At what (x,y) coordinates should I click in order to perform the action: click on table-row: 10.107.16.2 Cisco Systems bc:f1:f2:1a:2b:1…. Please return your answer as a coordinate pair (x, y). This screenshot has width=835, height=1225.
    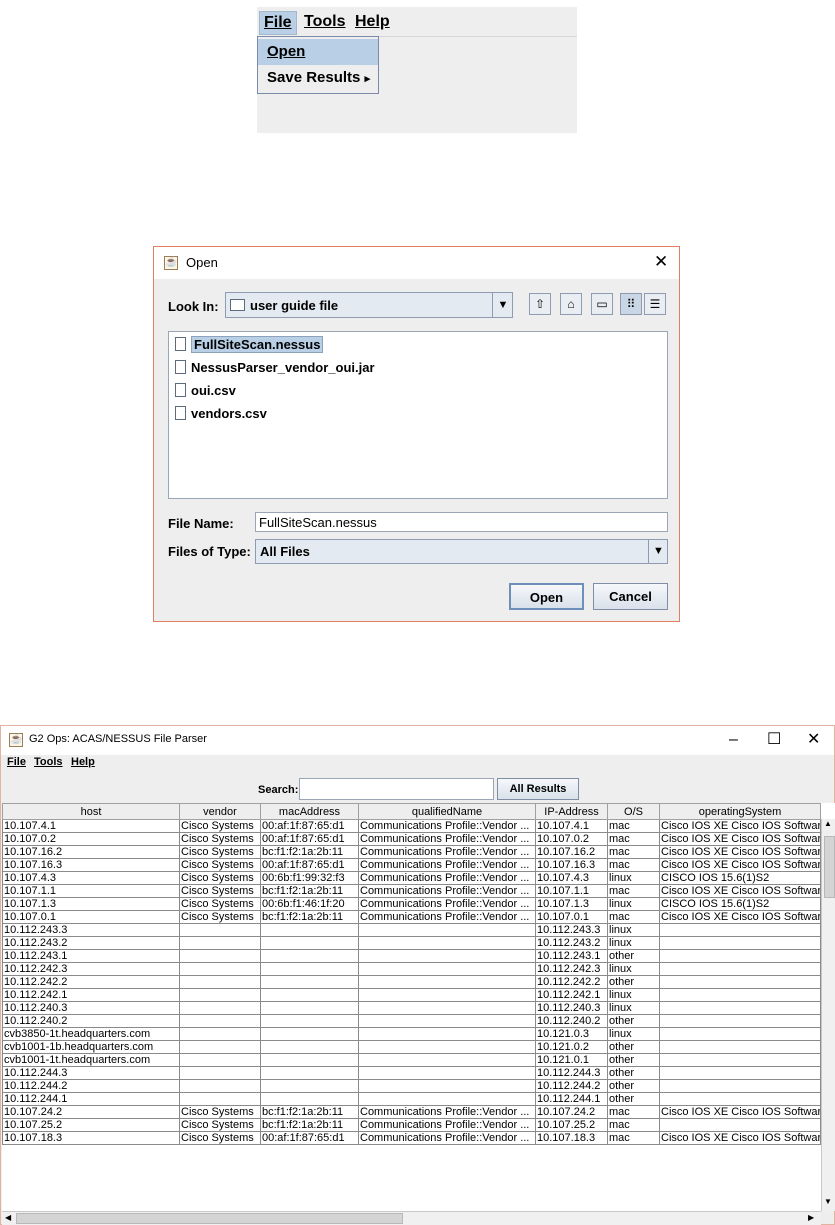
    Looking at the image, I should click on (411, 852).